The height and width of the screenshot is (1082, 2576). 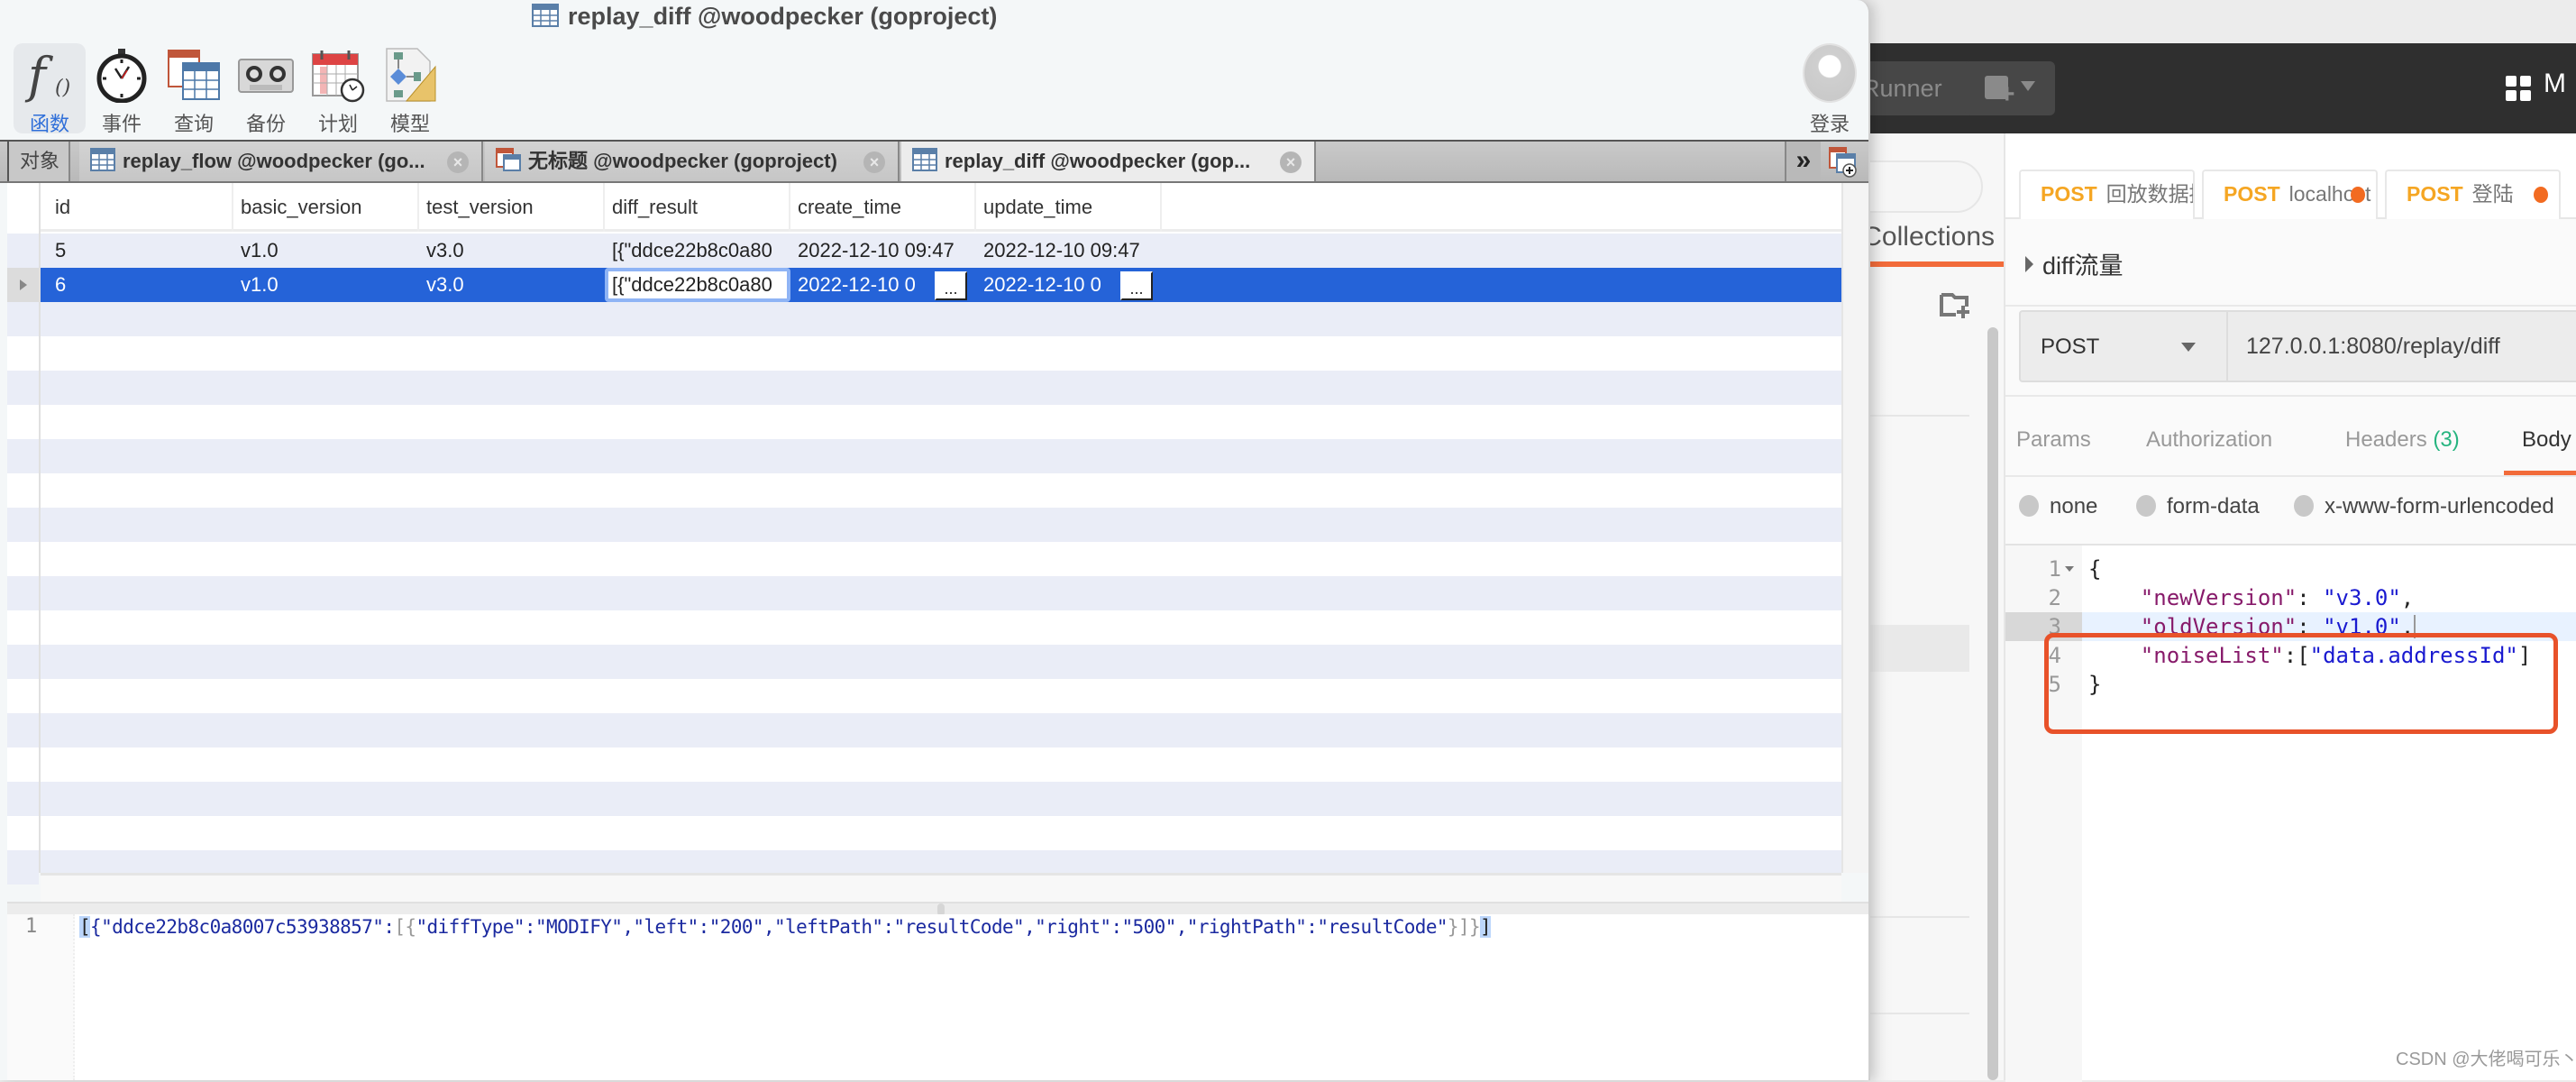 I want to click on toolbar-query-button: 查询, so click(x=194, y=89).